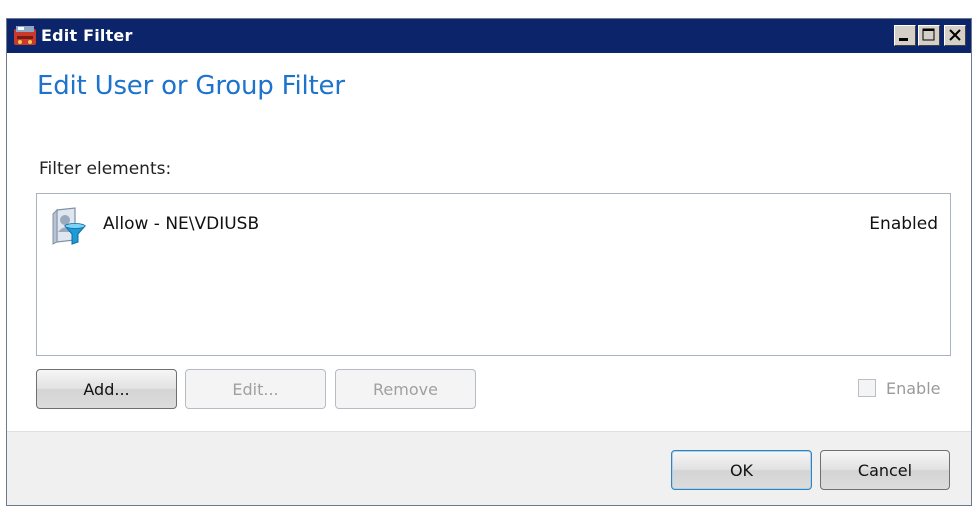  I want to click on enable-checkbox-group: Enable, so click(899, 388).